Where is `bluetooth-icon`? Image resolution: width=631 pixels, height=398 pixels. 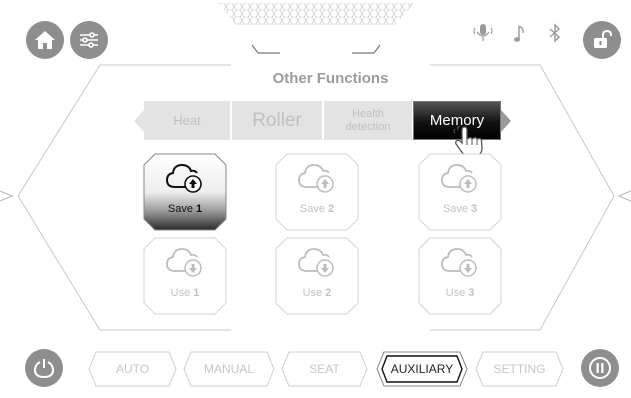
bluetooth-icon is located at coordinates (555, 33).